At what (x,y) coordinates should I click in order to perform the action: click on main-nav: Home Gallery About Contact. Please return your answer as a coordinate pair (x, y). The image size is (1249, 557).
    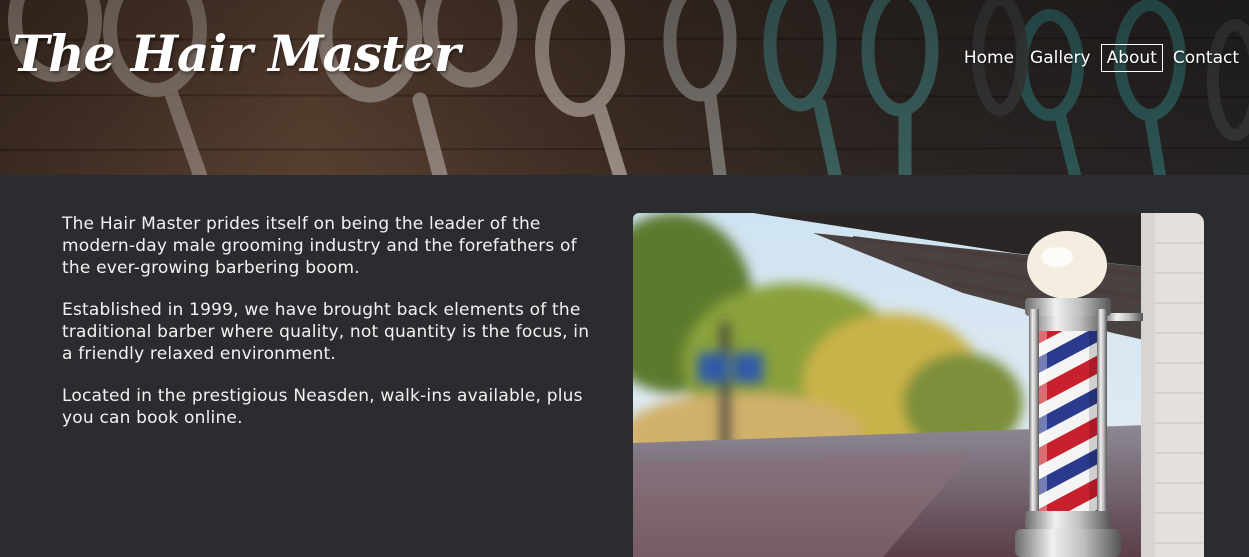
    Looking at the image, I should click on (1101, 58).